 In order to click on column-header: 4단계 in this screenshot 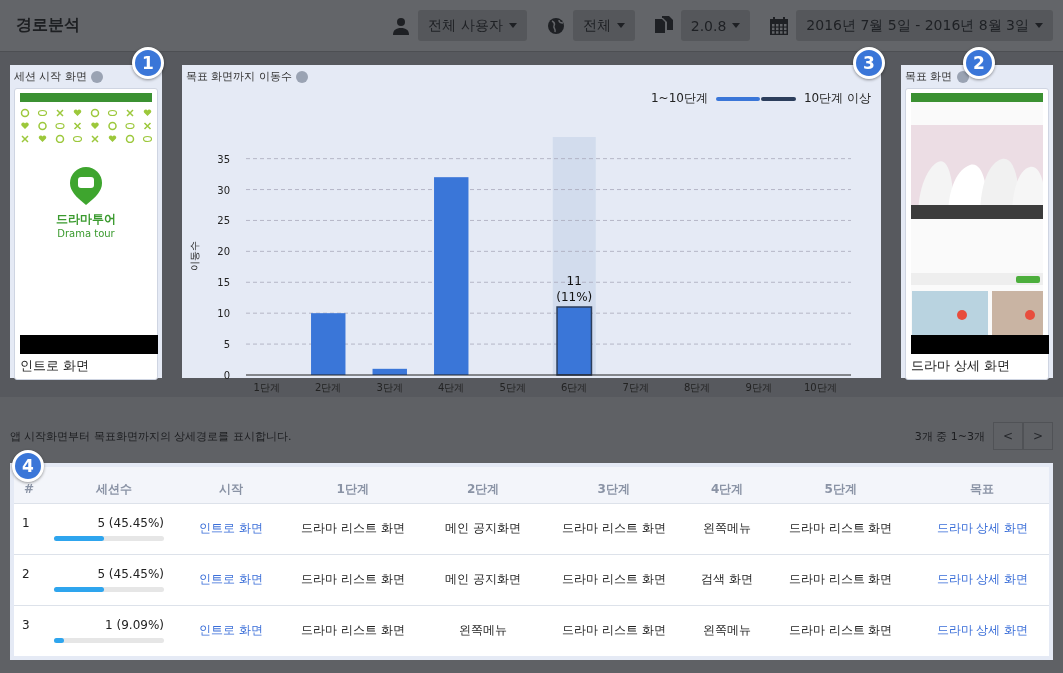, I will do `click(727, 485)`.